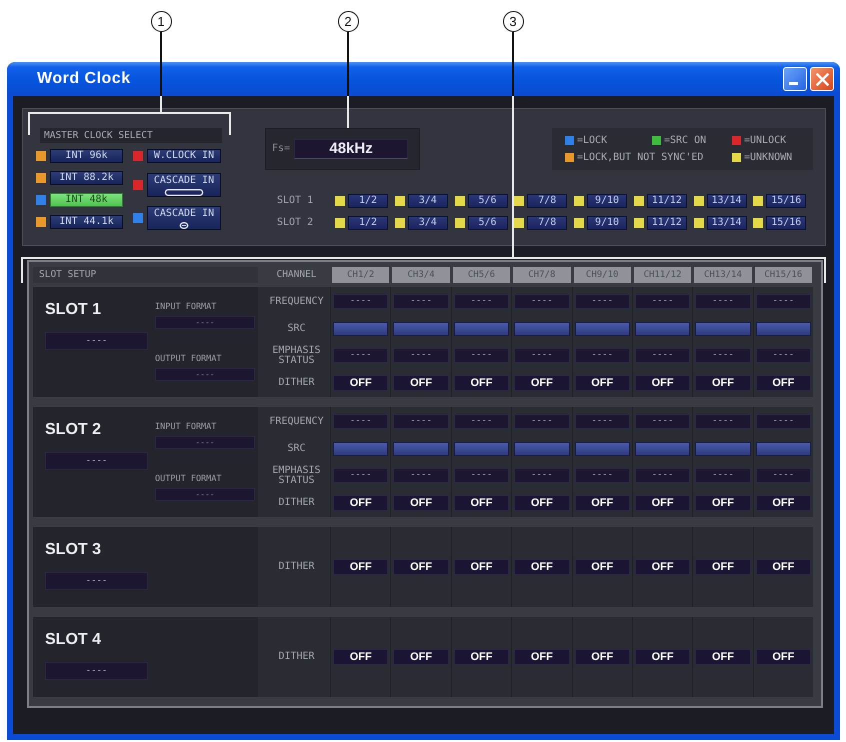 This screenshot has height=742, width=846. Describe the element at coordinates (592, 140) in the screenshot. I see `legend-label: =LOCK` at that location.